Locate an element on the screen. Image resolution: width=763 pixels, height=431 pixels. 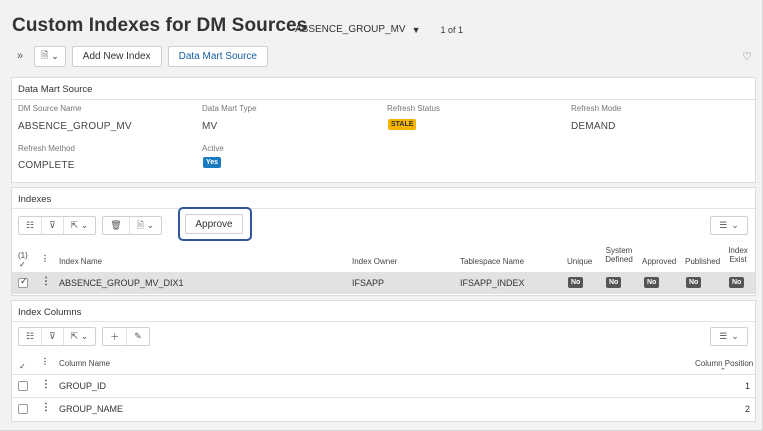
index-columns-grid-toolbar: ☷ ⊽ ⇱ ⌄ ＋ ✎ is located at coordinates (87, 336).